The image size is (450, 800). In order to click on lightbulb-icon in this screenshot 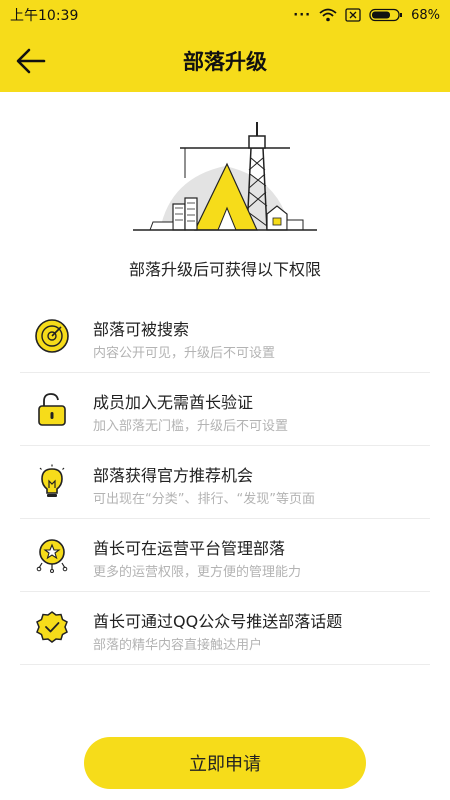, I will do `click(52, 480)`.